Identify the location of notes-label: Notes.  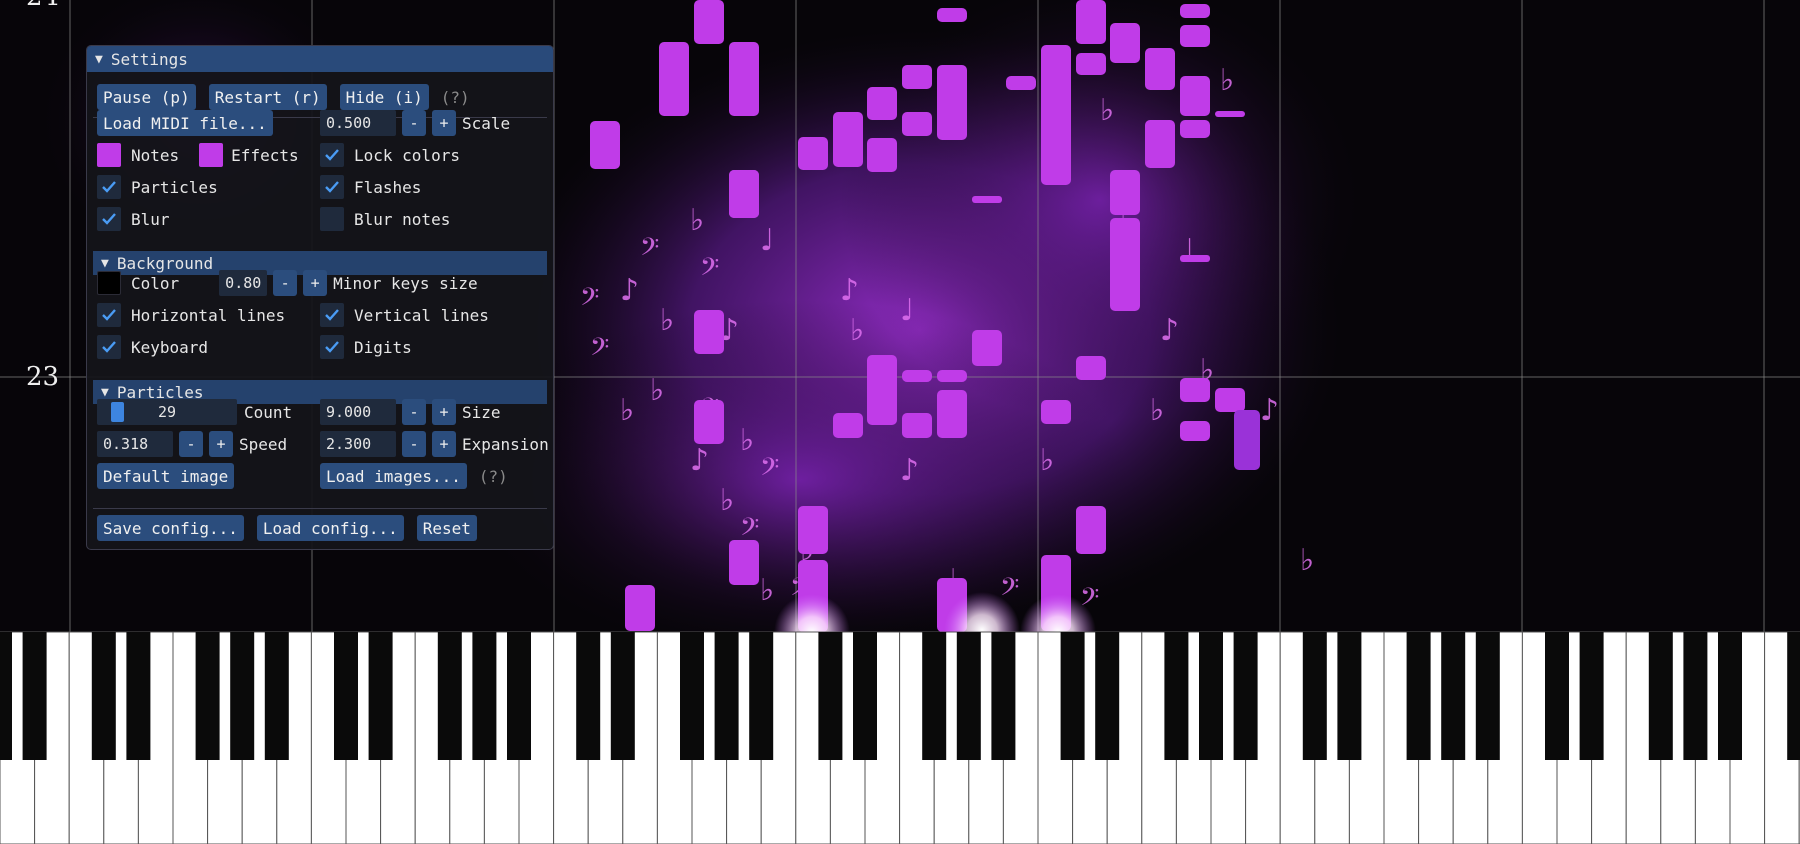
(155, 155).